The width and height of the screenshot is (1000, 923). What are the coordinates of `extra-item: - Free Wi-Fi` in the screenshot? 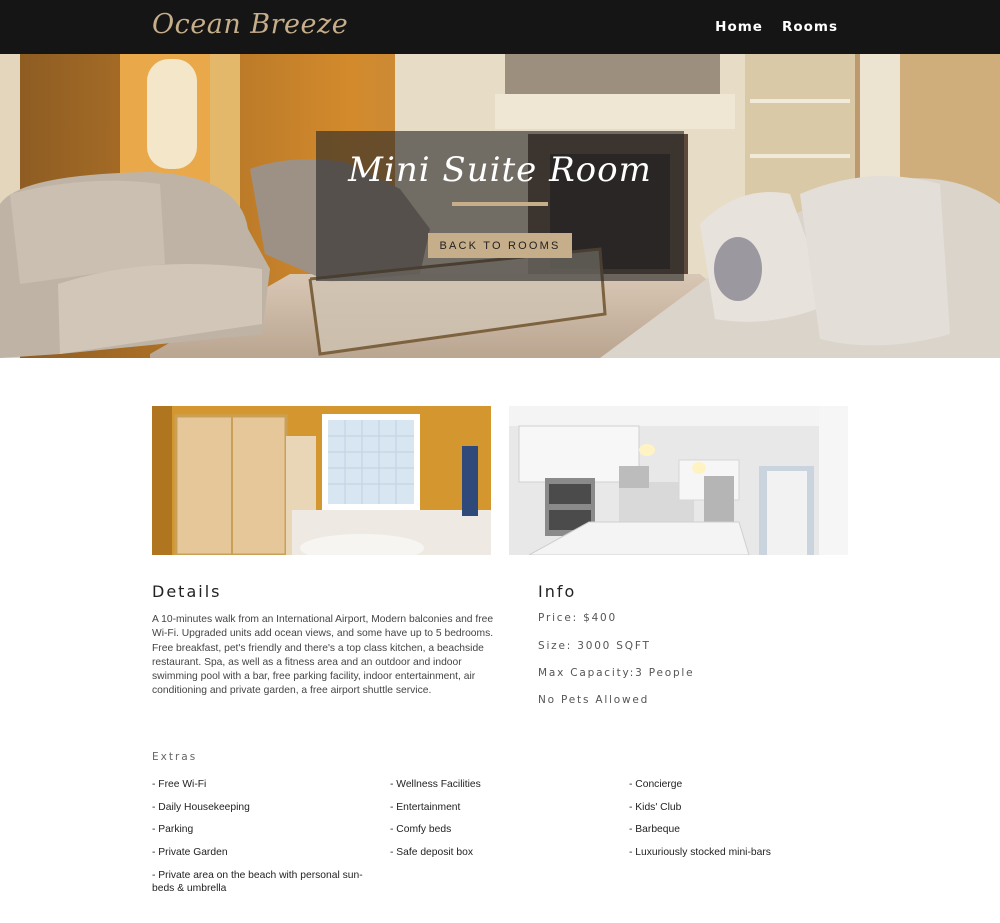 It's located at (179, 784).